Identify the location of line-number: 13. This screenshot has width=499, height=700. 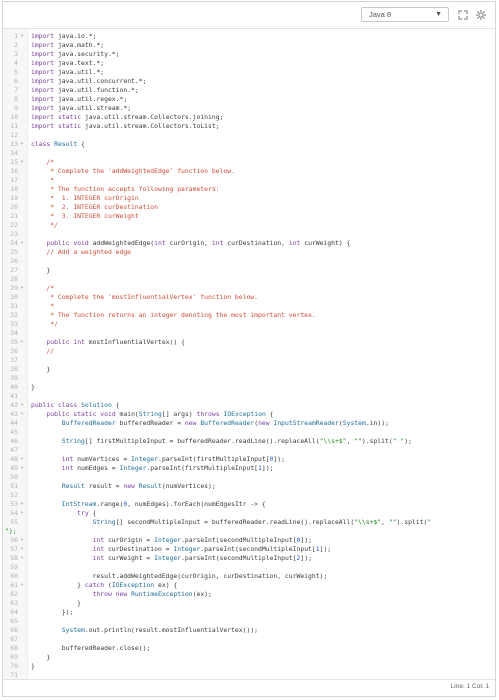
(14, 144).